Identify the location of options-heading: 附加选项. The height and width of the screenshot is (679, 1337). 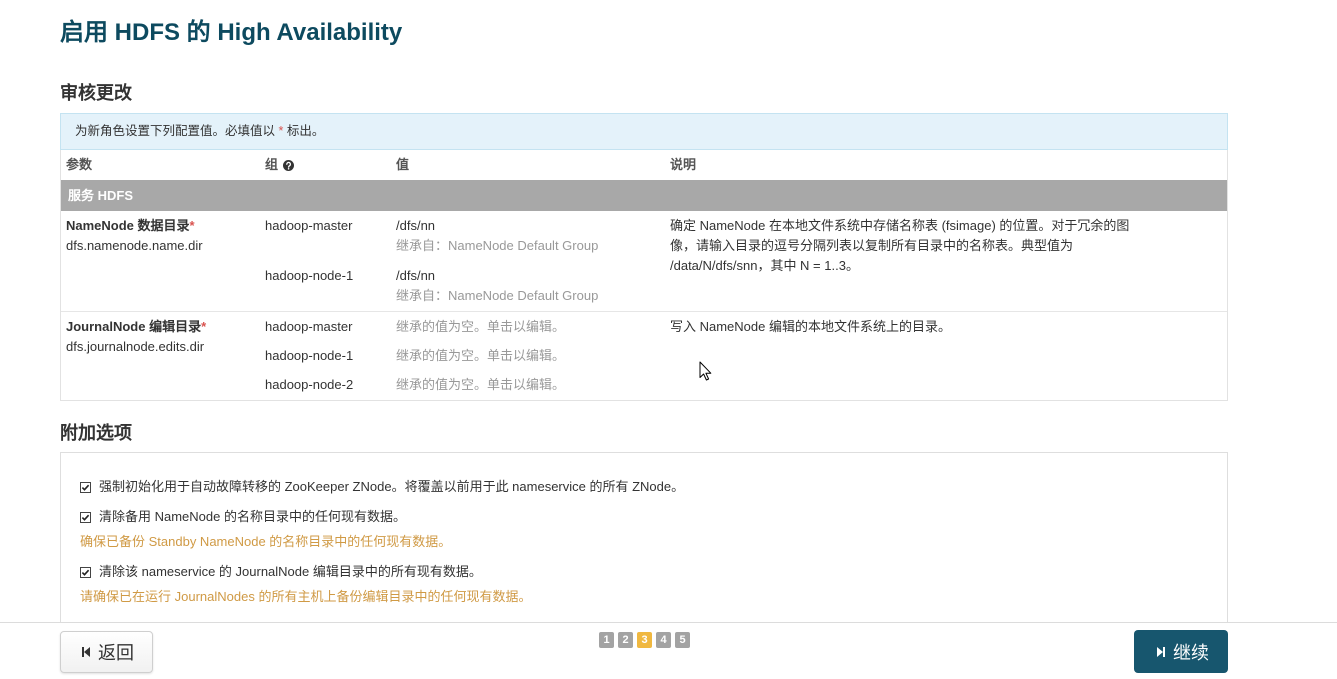
(96, 433).